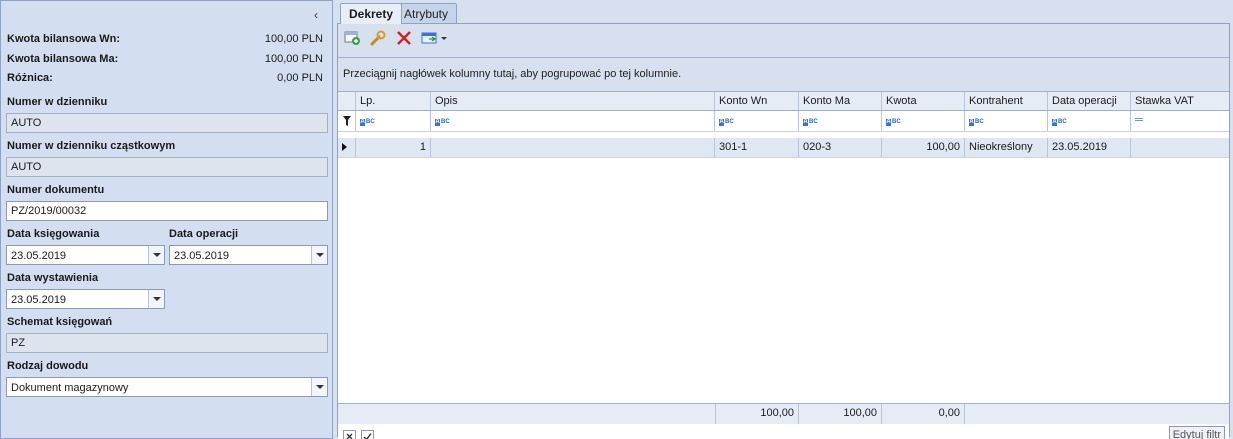  Describe the element at coordinates (53, 278) in the screenshot. I see `issue-date-label: Data wystawienia` at that location.